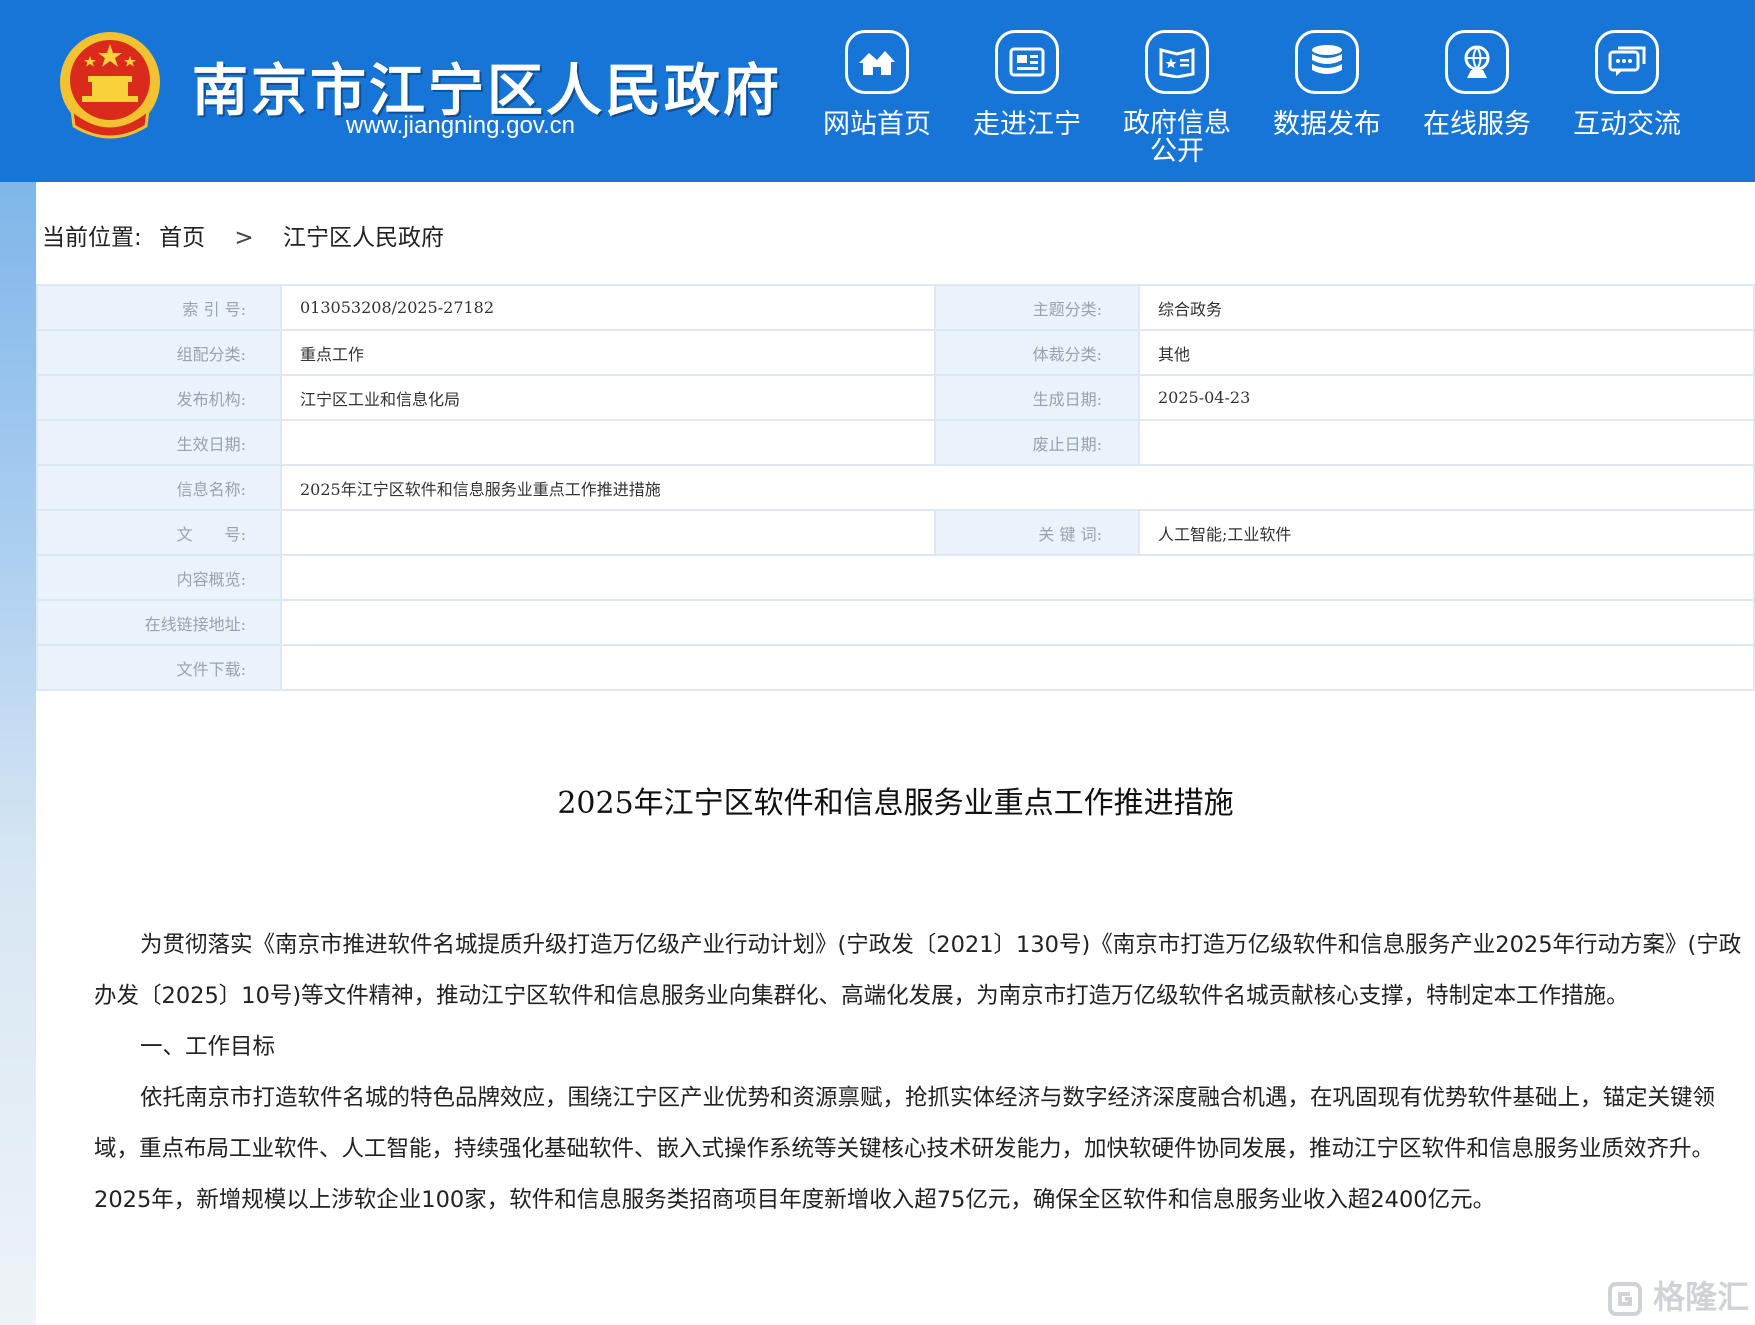 This screenshot has height=1325, width=1755. Describe the element at coordinates (880, 100) in the screenshot. I see `nav-home: 网站首页` at that location.